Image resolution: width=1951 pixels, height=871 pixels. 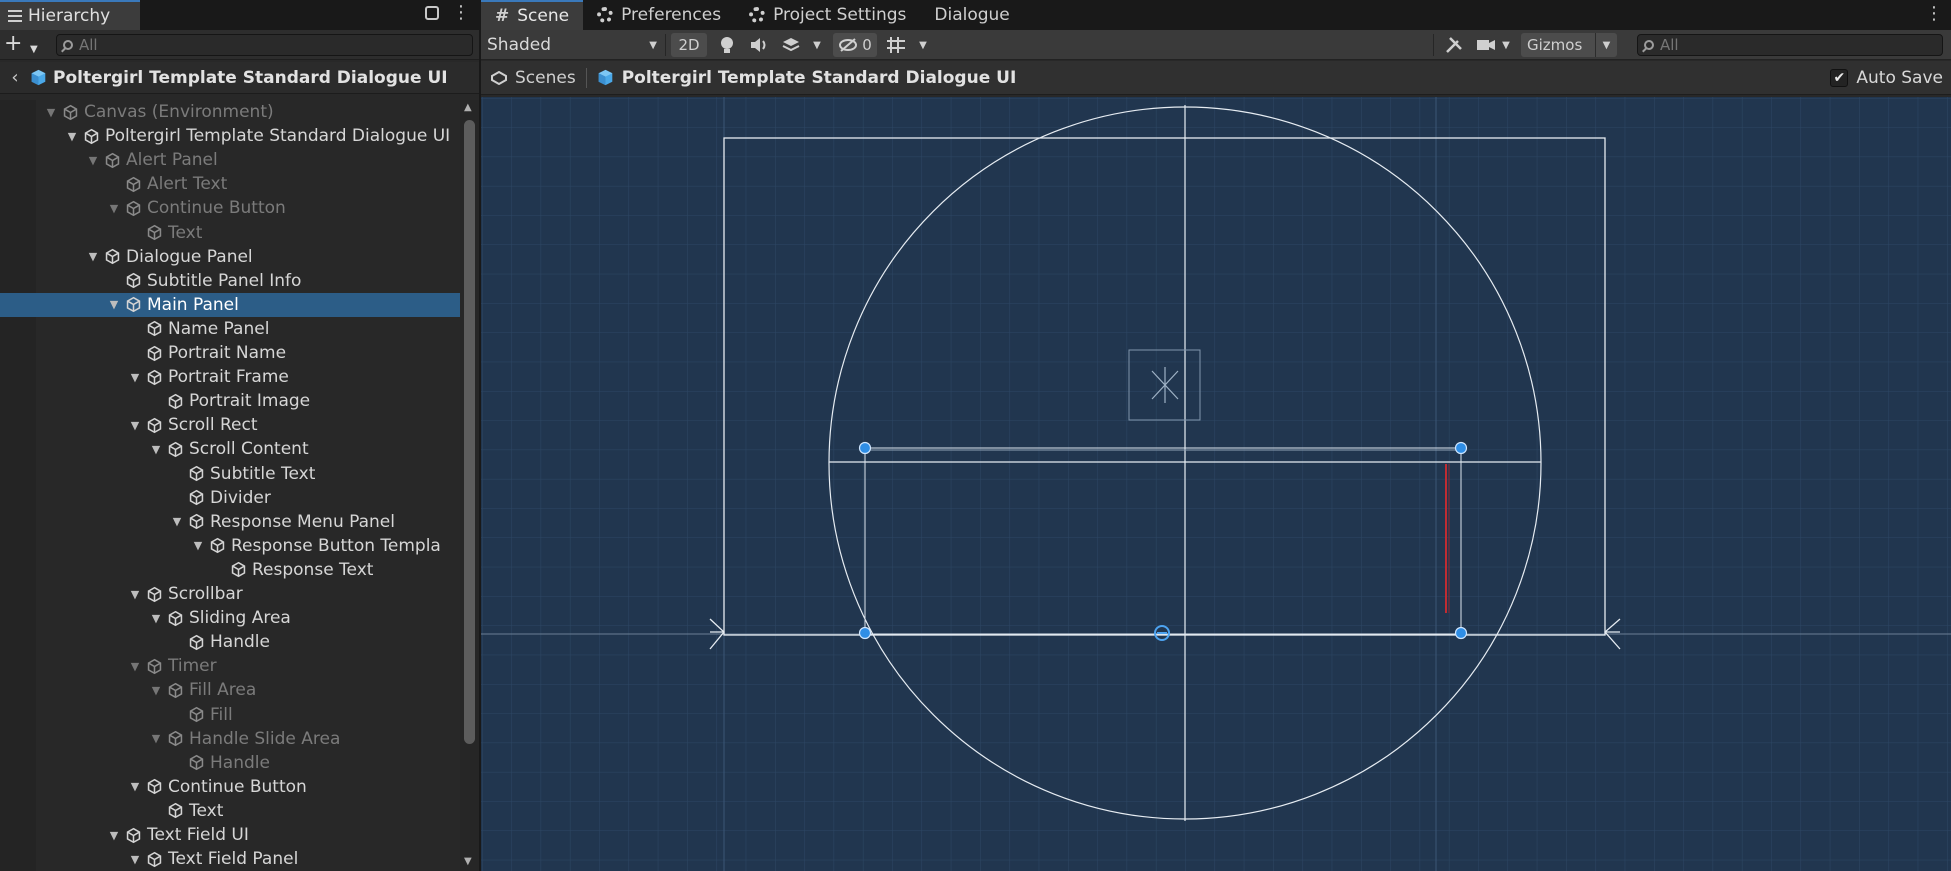 I want to click on scene-search-input, so click(x=1801, y=45).